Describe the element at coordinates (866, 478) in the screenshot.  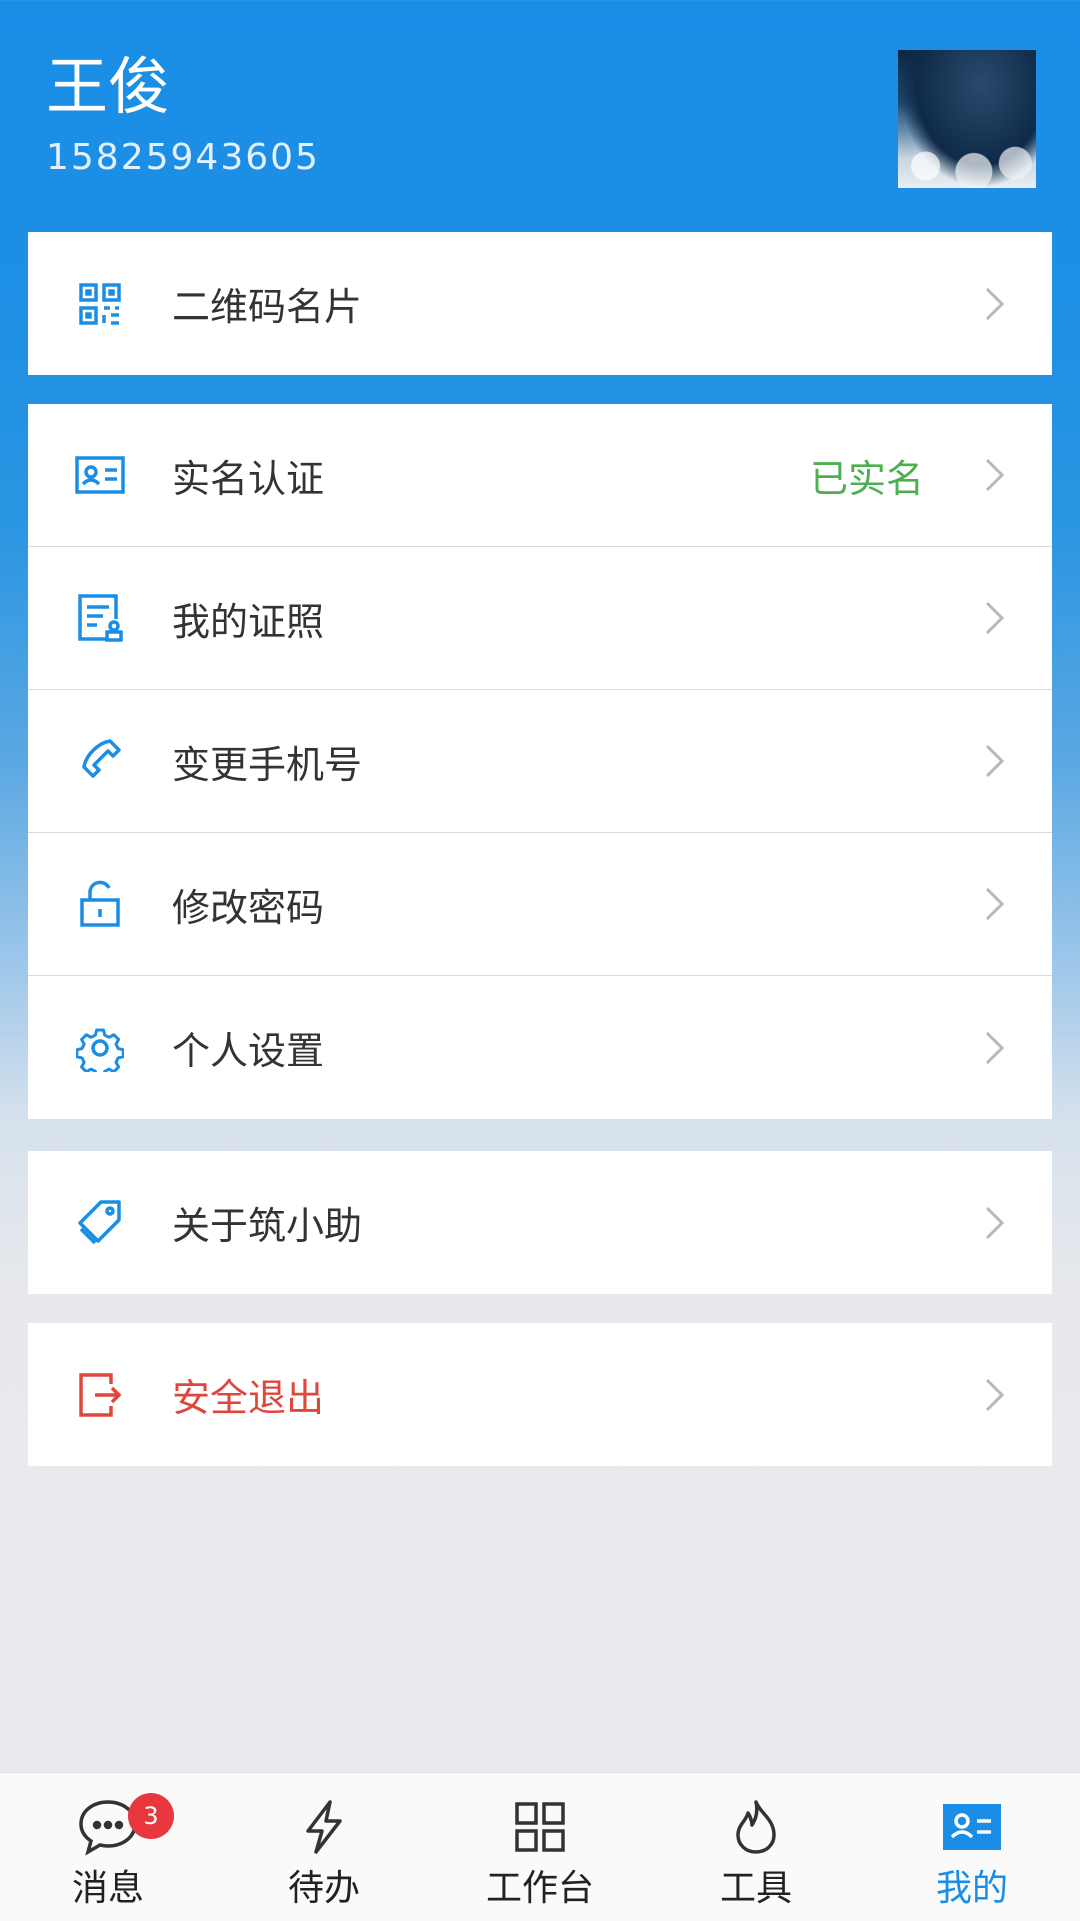
I see `realname-status: 已实名` at that location.